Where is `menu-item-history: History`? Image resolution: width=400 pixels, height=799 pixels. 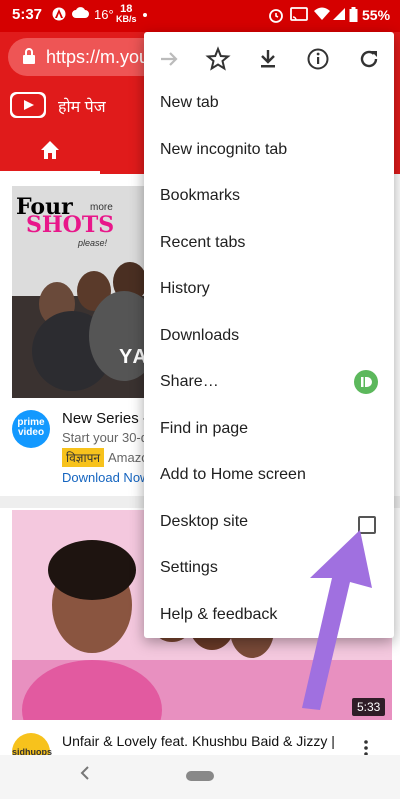 menu-item-history: History is located at coordinates (185, 289).